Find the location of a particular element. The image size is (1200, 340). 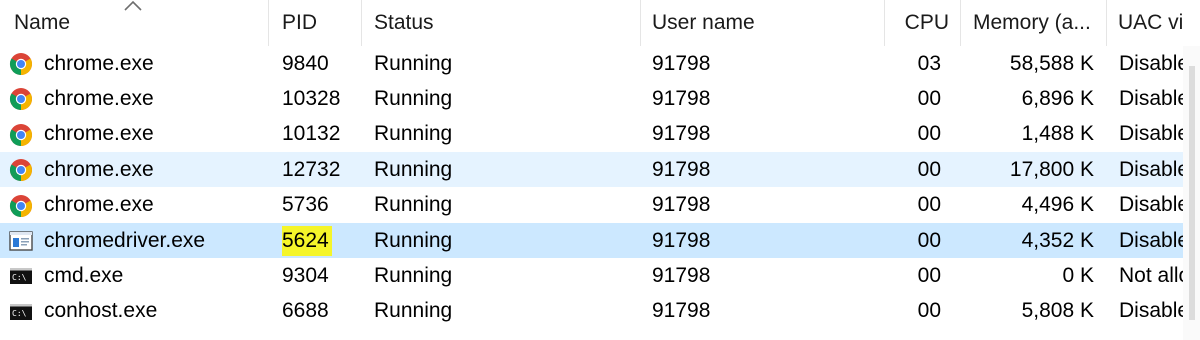

cell-pid: 5736 is located at coordinates (321, 205).